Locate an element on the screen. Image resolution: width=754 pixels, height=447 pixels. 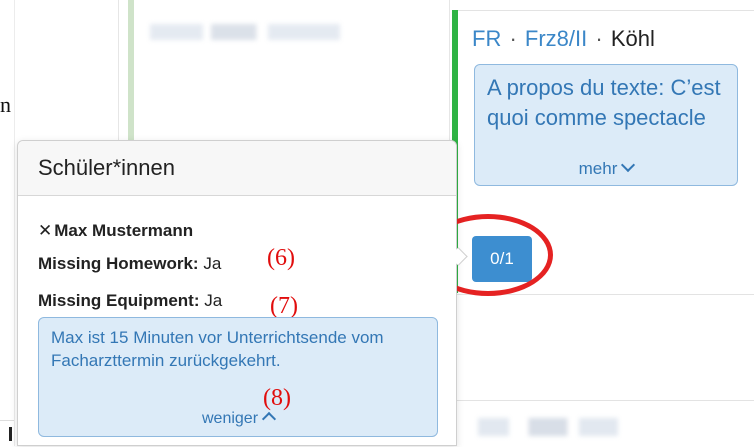
background-text-fragment: n is located at coordinates (5, 104).